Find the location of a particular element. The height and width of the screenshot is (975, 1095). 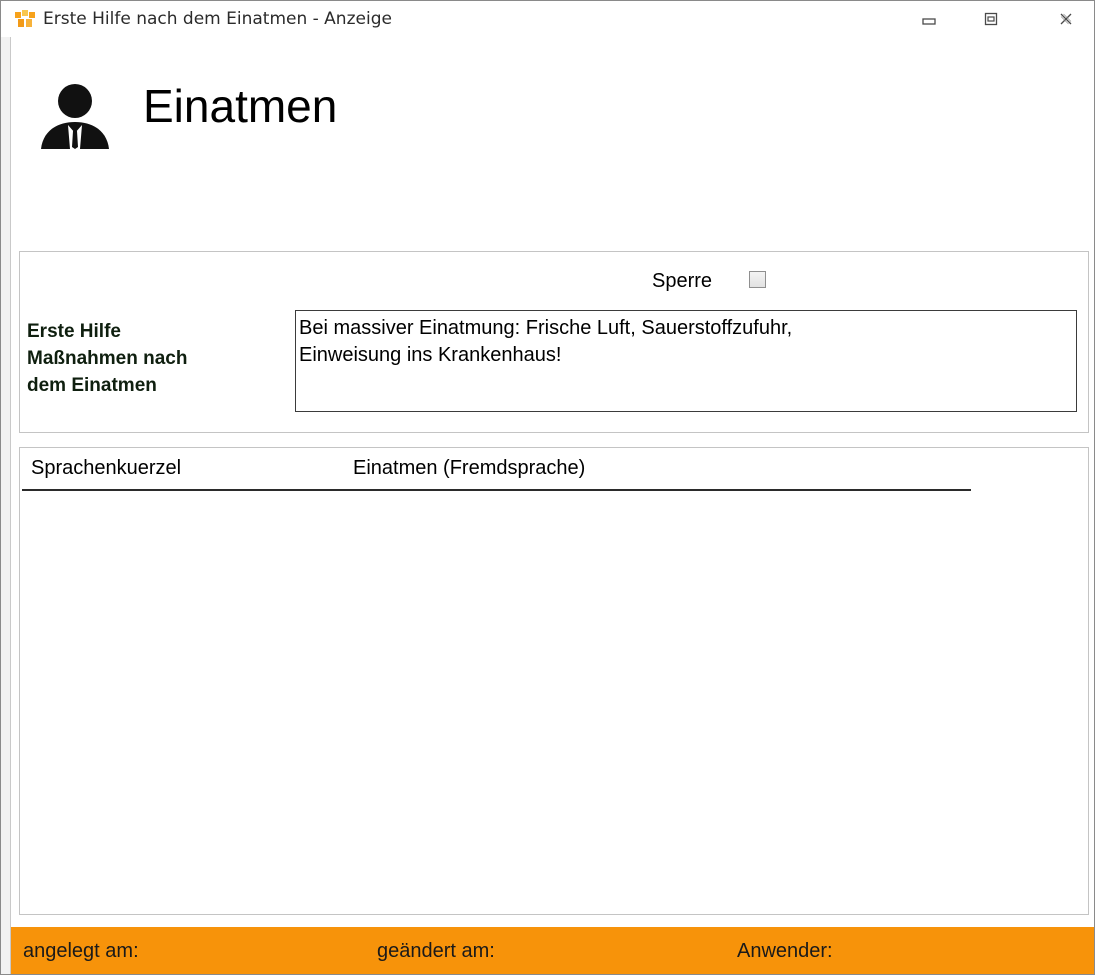

sperre-label: Sperre is located at coordinates (682, 281).